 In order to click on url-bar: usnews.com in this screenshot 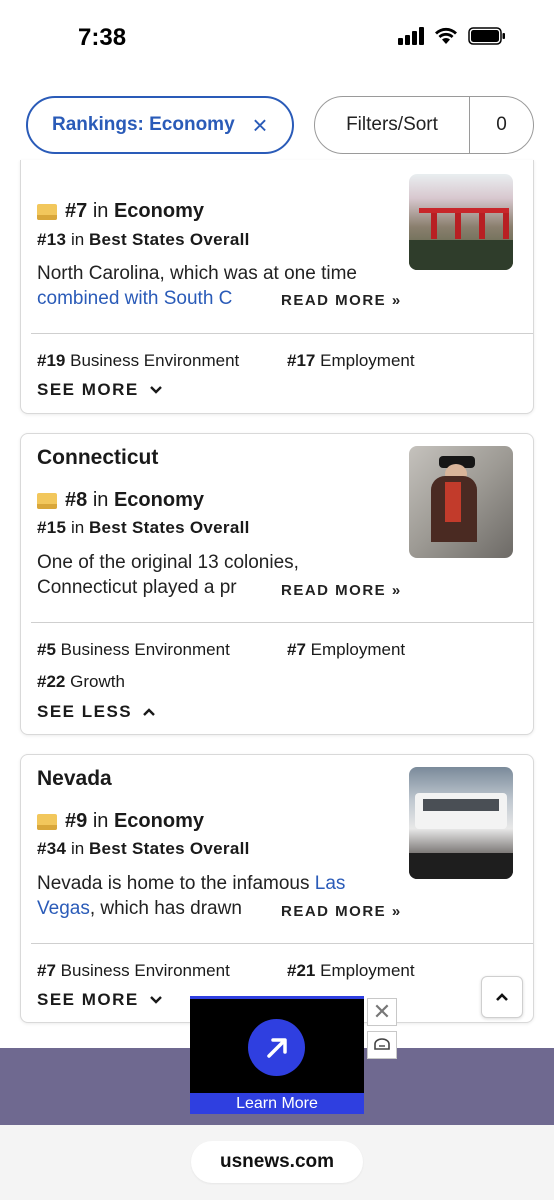, I will do `click(277, 1162)`.